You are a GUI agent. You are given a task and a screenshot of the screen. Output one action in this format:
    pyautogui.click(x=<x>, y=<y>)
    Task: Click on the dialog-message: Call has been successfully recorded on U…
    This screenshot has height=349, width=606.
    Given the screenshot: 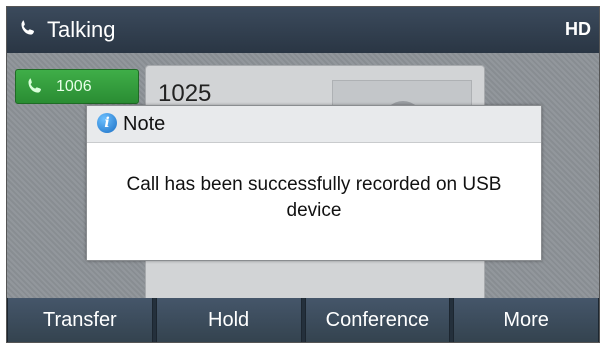 What is the action you would take?
    pyautogui.click(x=314, y=197)
    